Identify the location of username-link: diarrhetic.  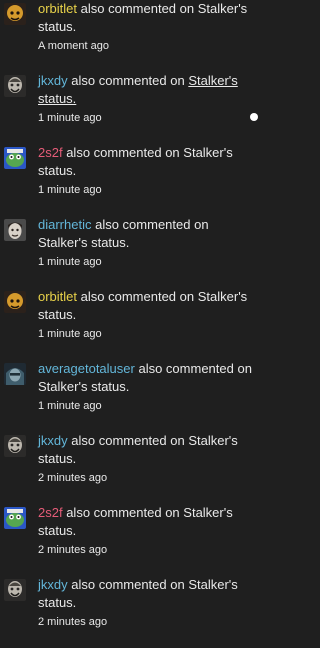
(64, 224).